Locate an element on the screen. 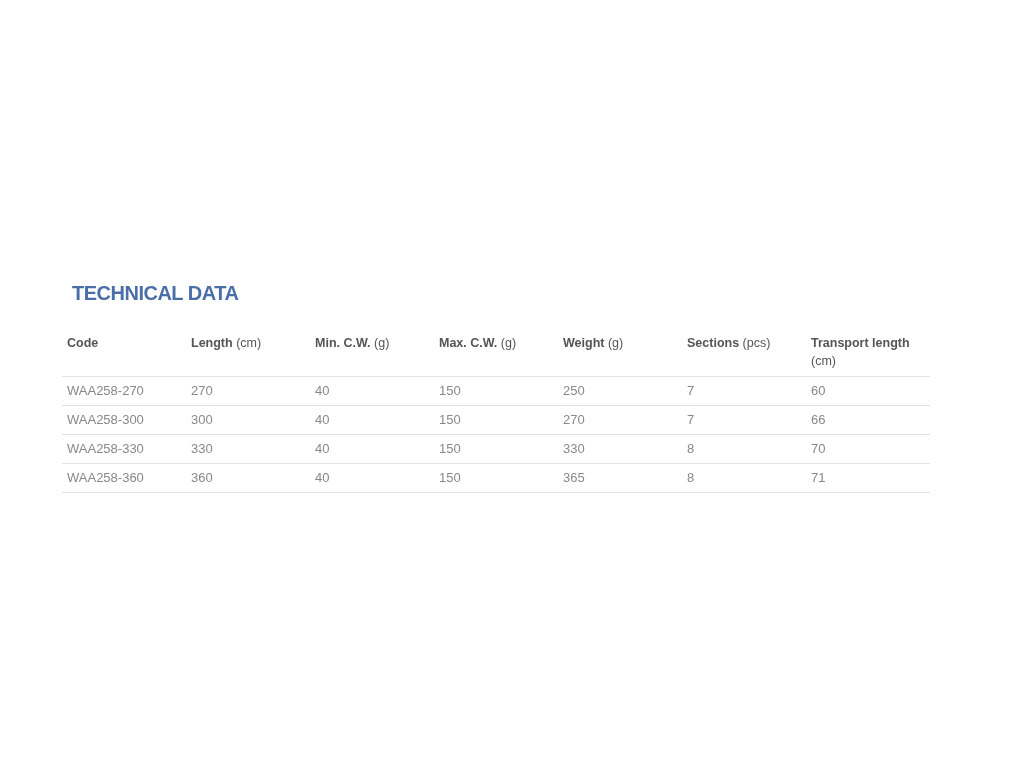 The width and height of the screenshot is (1024, 768). table-cell: WAA258-330 is located at coordinates (105, 449).